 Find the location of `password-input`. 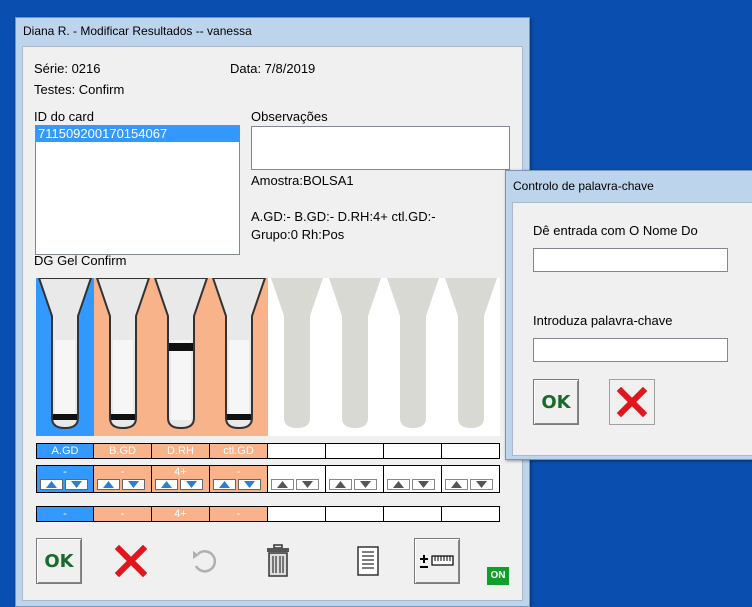

password-input is located at coordinates (630, 350).